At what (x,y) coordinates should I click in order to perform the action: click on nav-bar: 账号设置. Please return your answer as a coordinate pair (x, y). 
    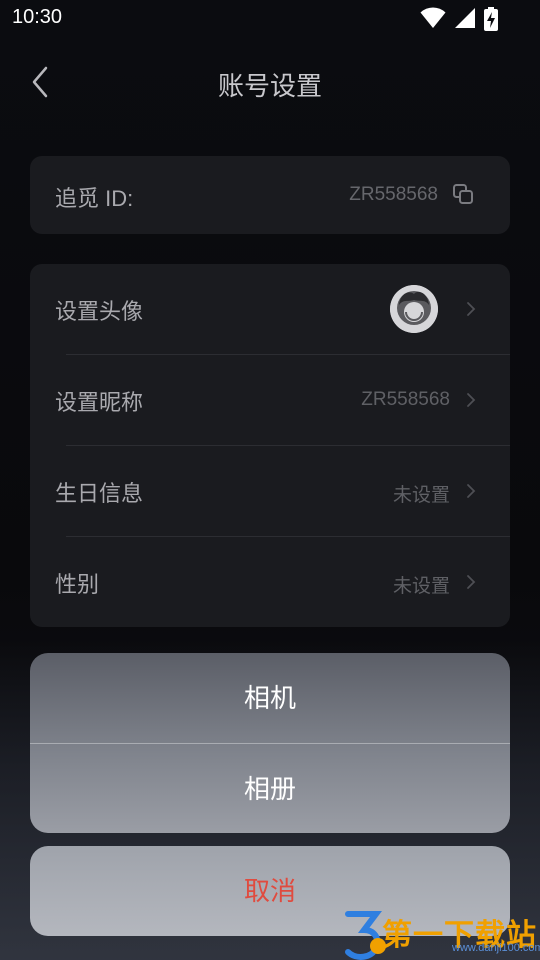
    Looking at the image, I should click on (270, 82).